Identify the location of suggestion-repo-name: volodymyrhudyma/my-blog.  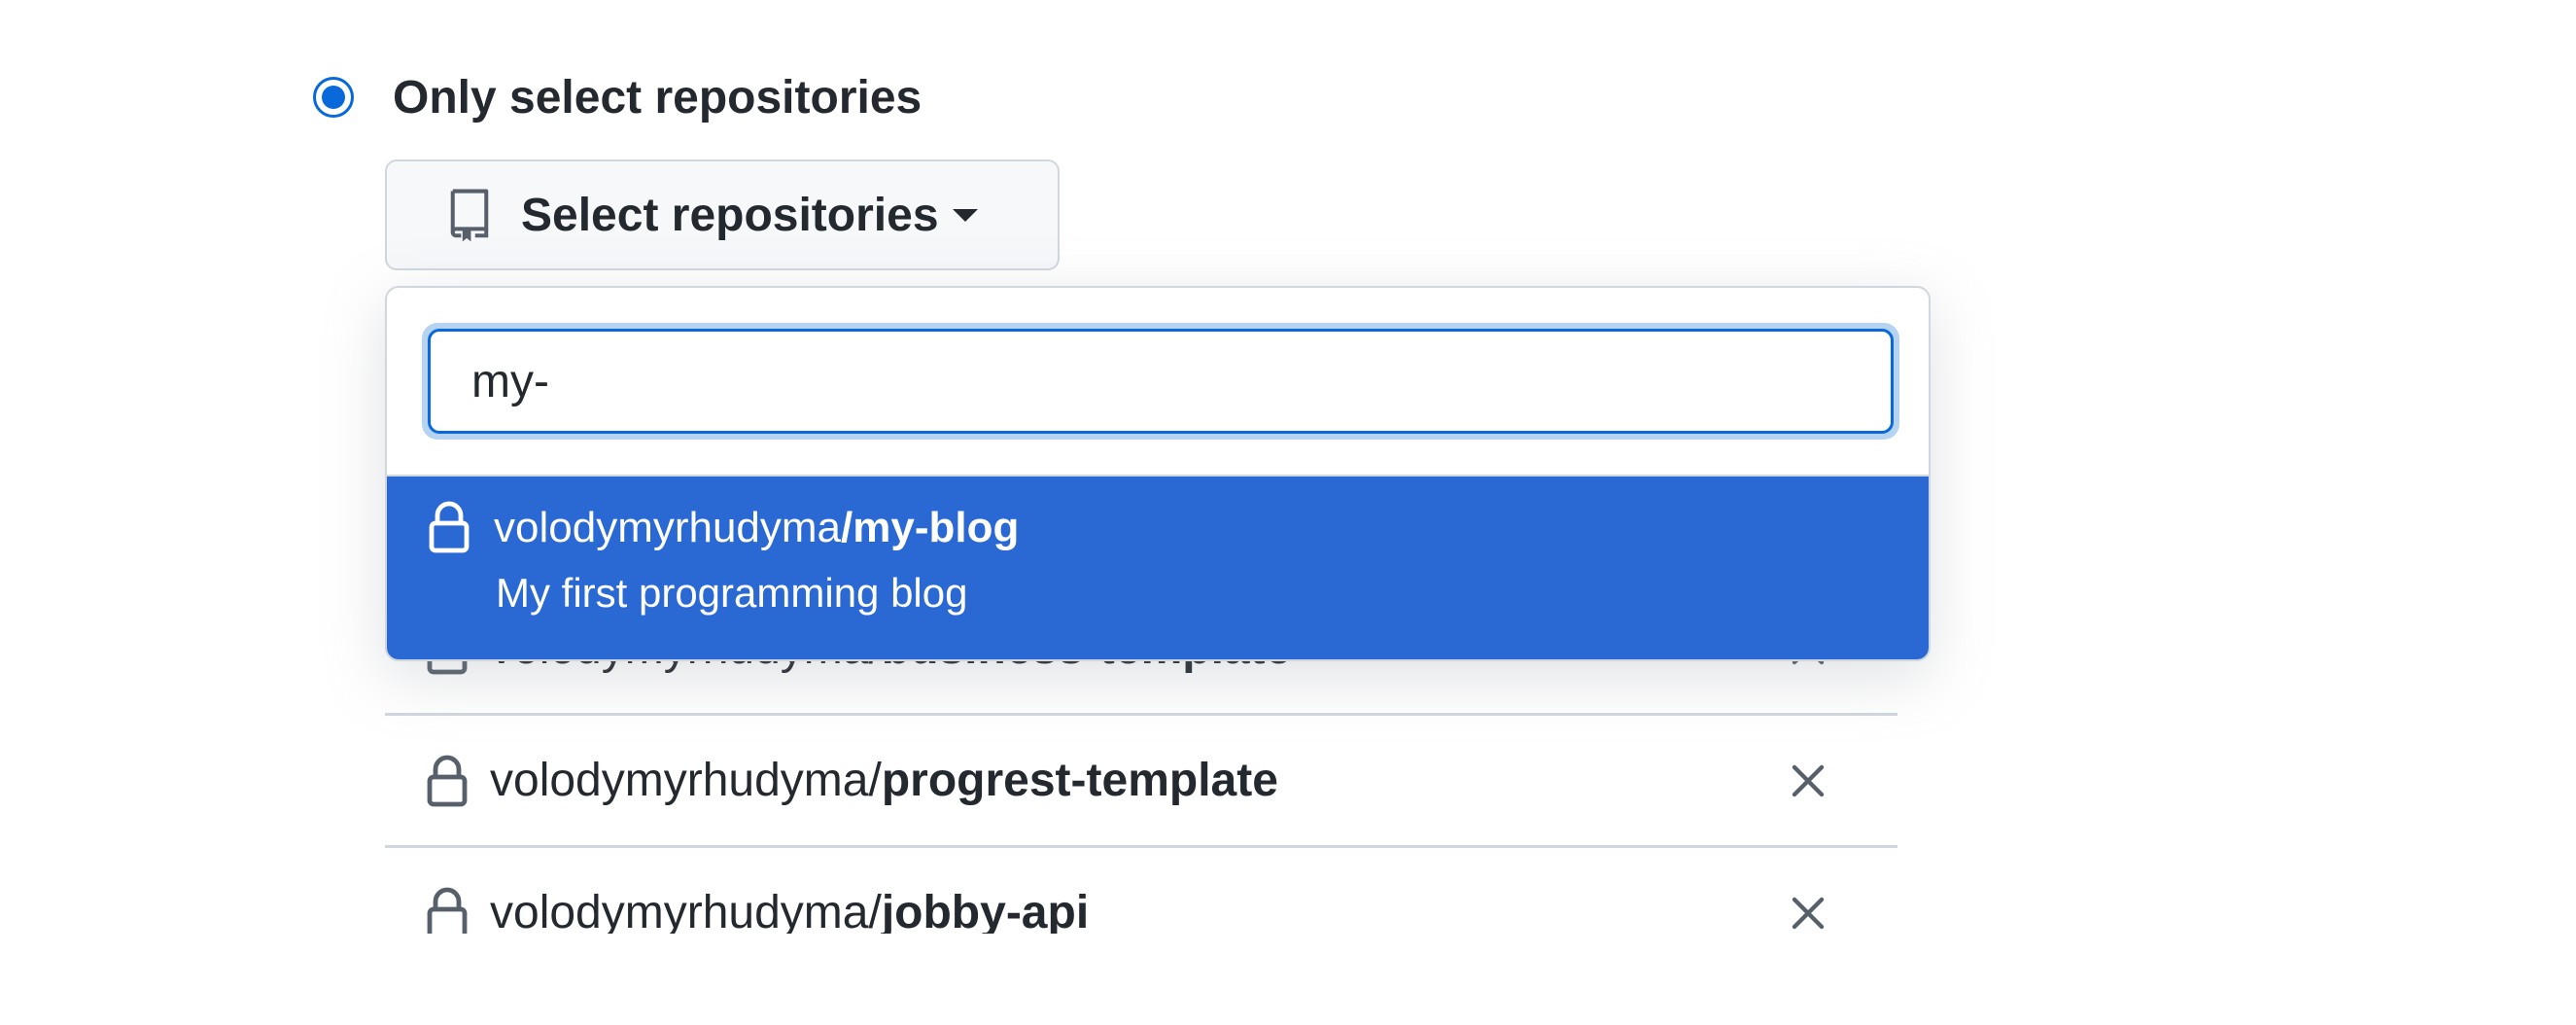
(757, 528).